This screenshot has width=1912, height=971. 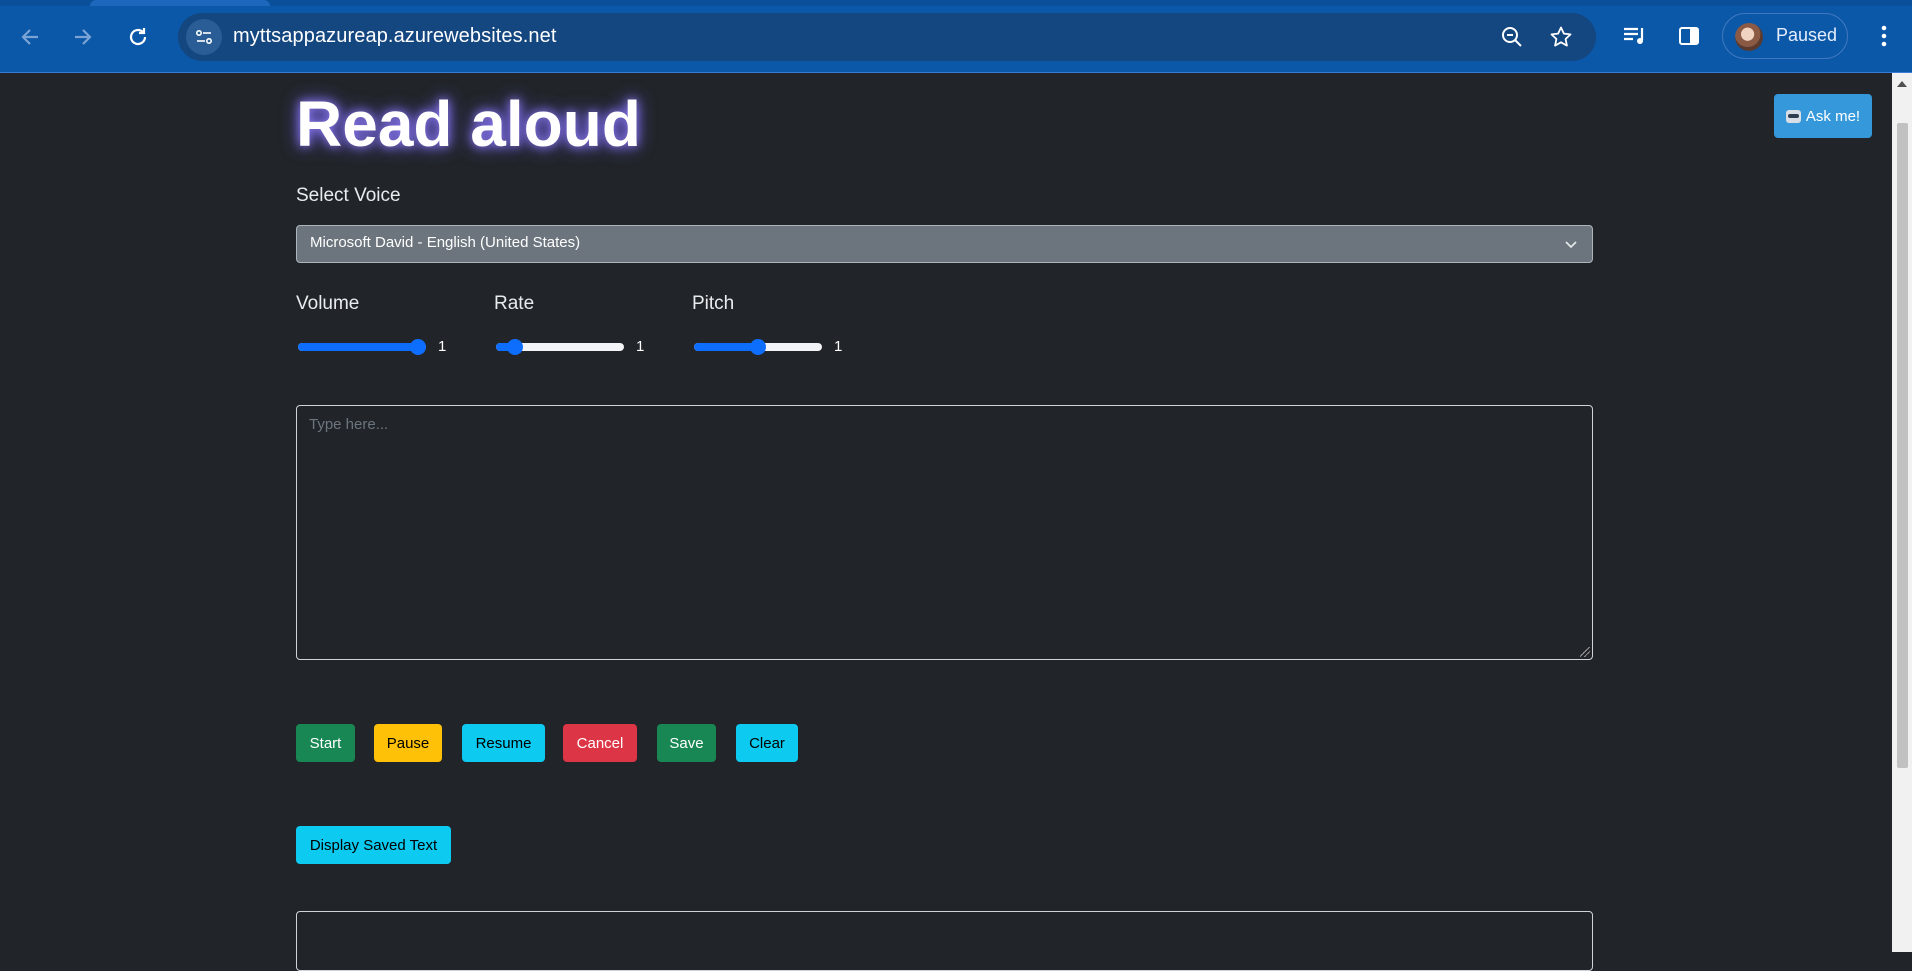 I want to click on profile-label: Paused, so click(x=1807, y=35).